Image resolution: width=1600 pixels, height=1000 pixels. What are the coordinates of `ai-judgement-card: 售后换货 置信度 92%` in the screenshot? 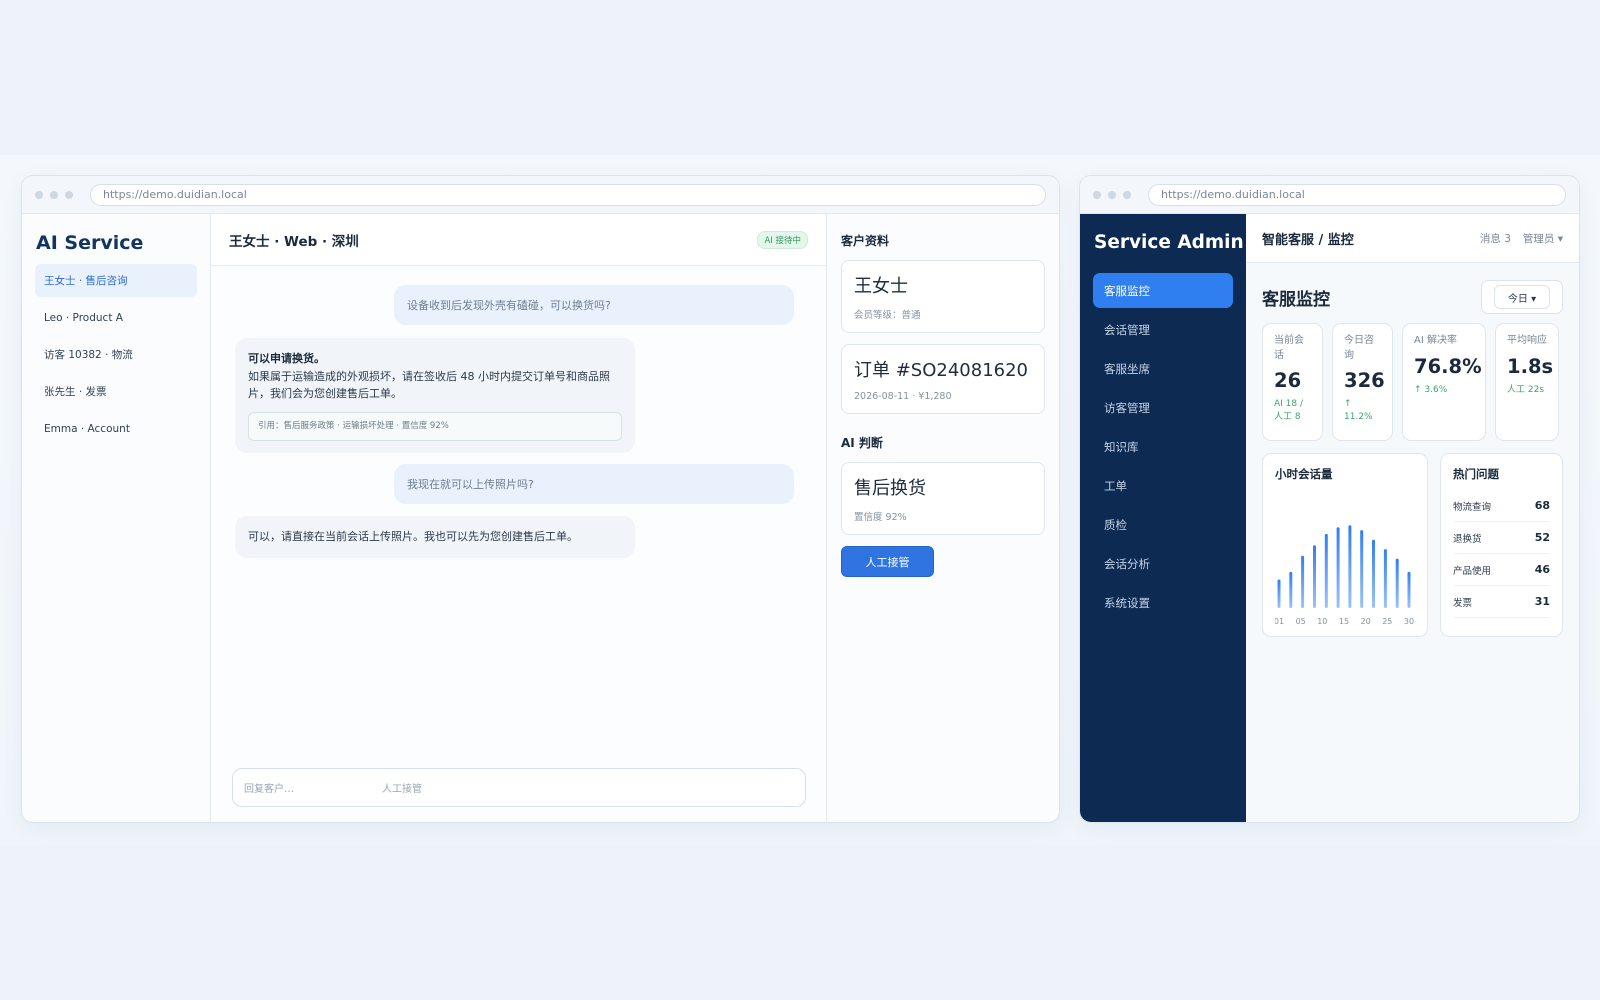 It's located at (943, 498).